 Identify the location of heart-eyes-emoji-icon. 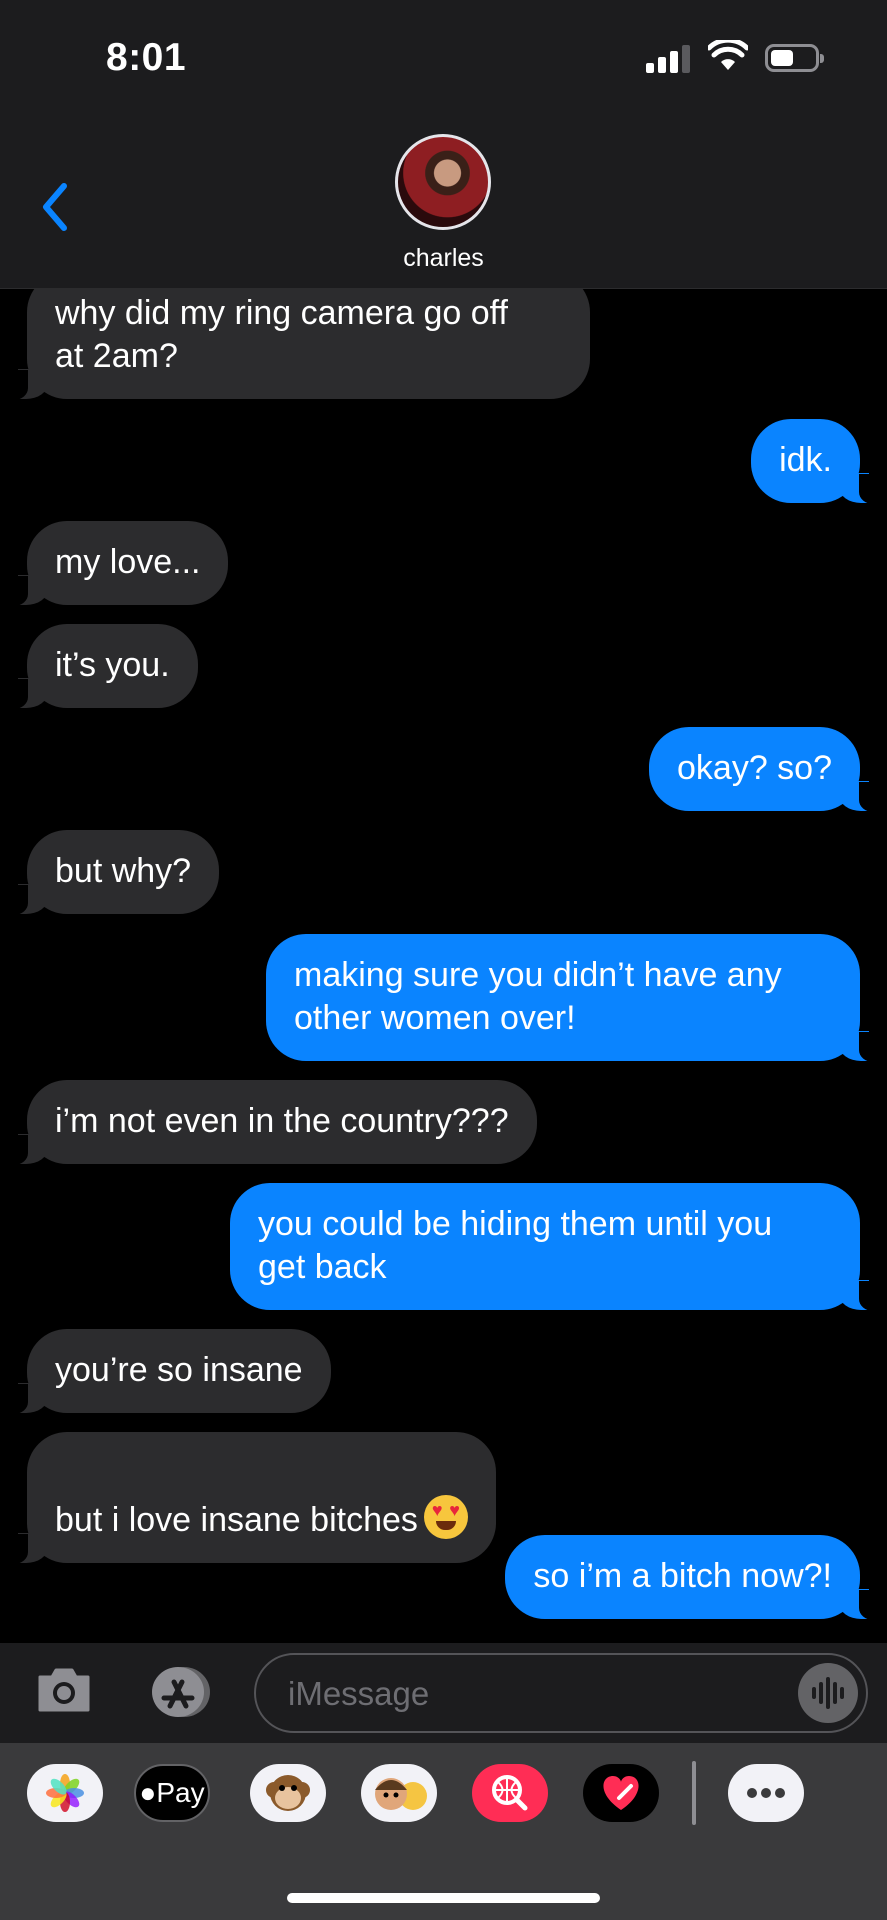
(445, 1517).